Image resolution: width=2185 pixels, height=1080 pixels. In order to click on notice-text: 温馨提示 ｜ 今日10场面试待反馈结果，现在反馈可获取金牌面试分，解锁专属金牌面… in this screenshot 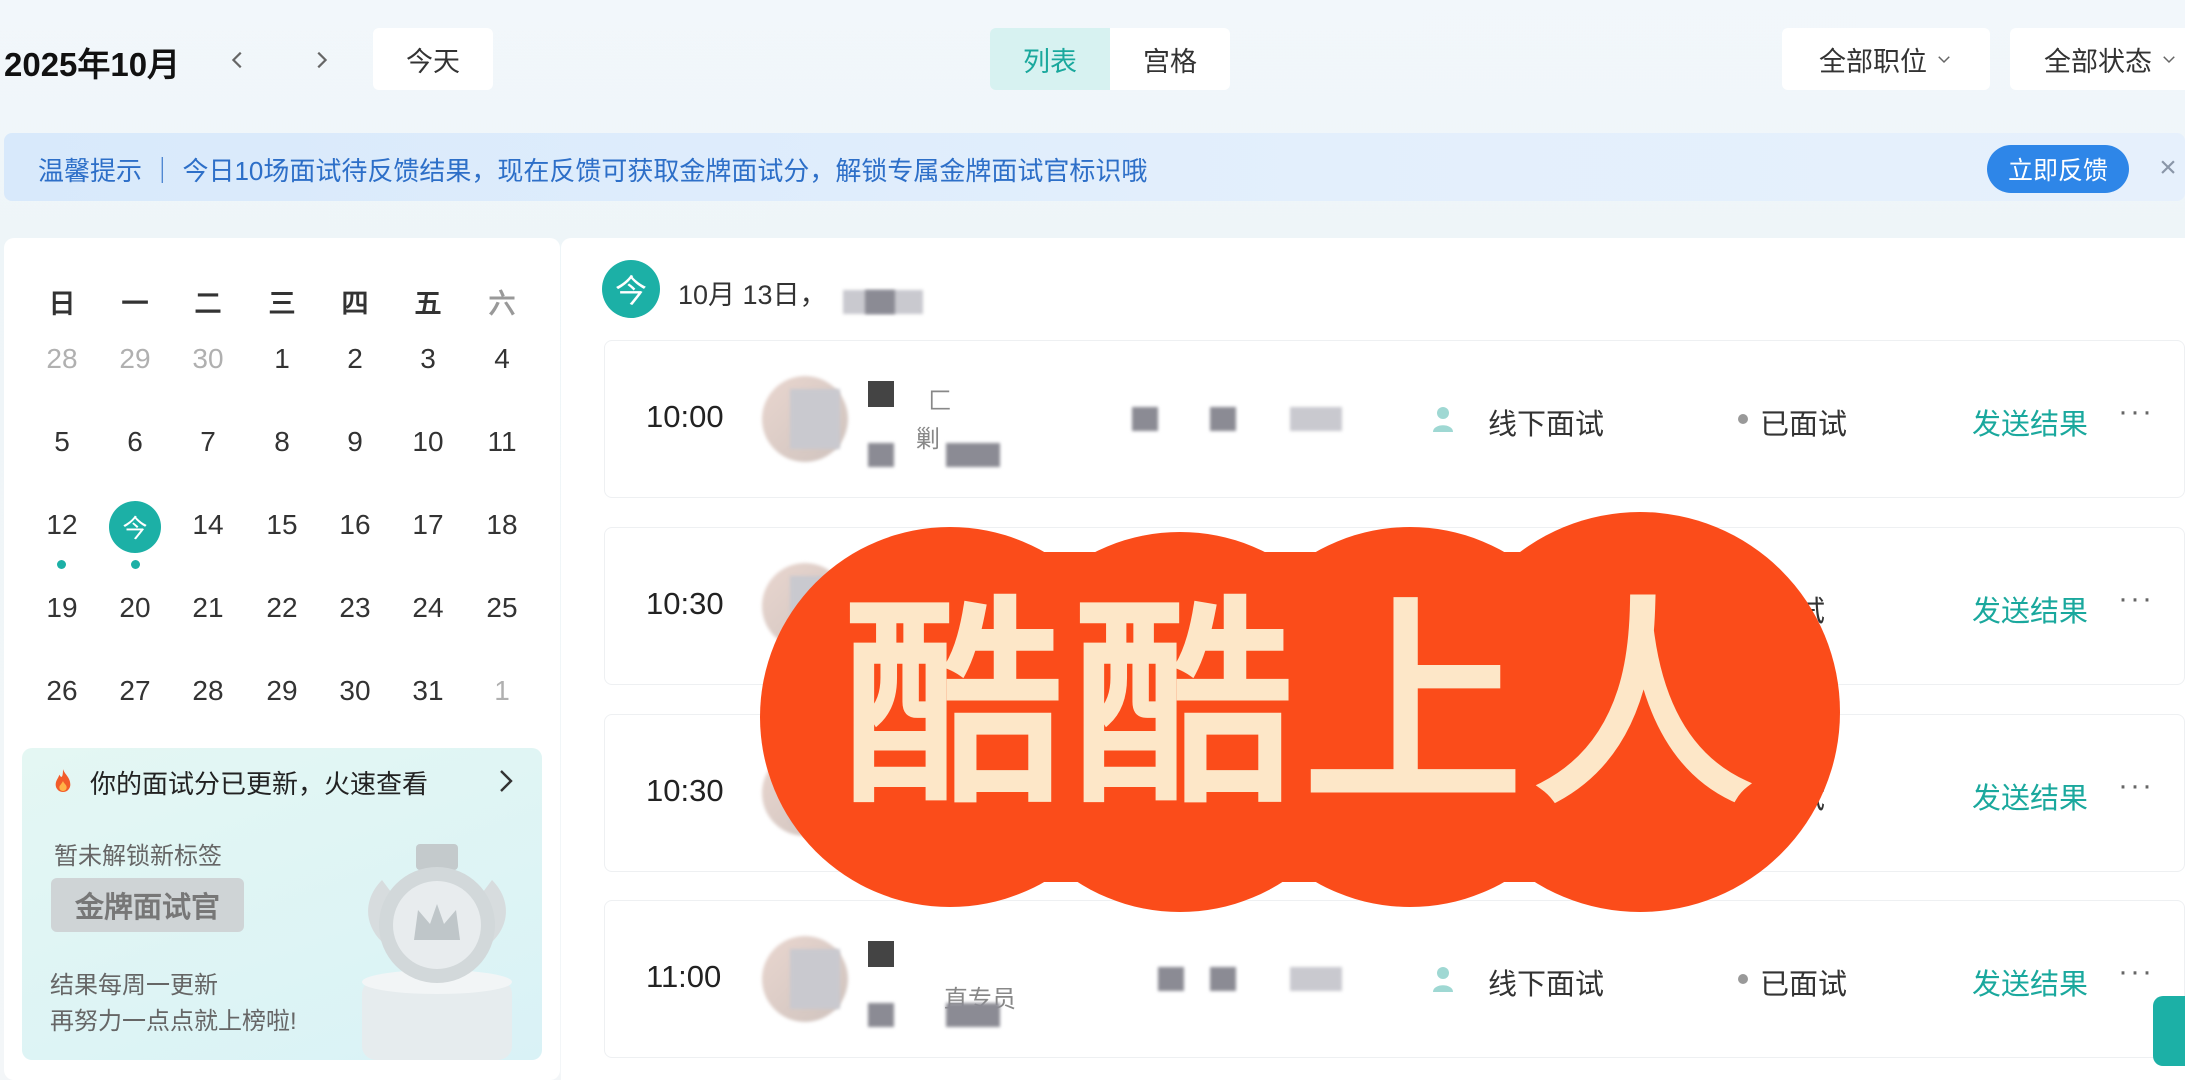, I will do `click(593, 171)`.